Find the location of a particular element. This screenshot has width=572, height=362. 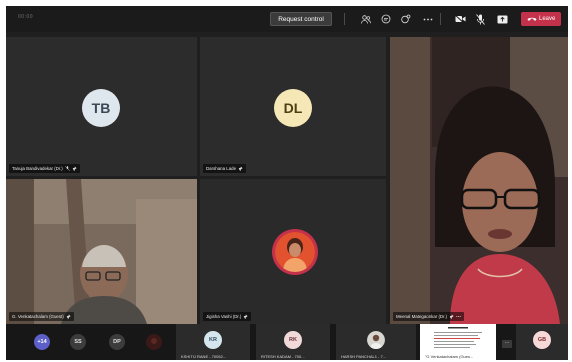

participant-chip: DP is located at coordinates (117, 342).